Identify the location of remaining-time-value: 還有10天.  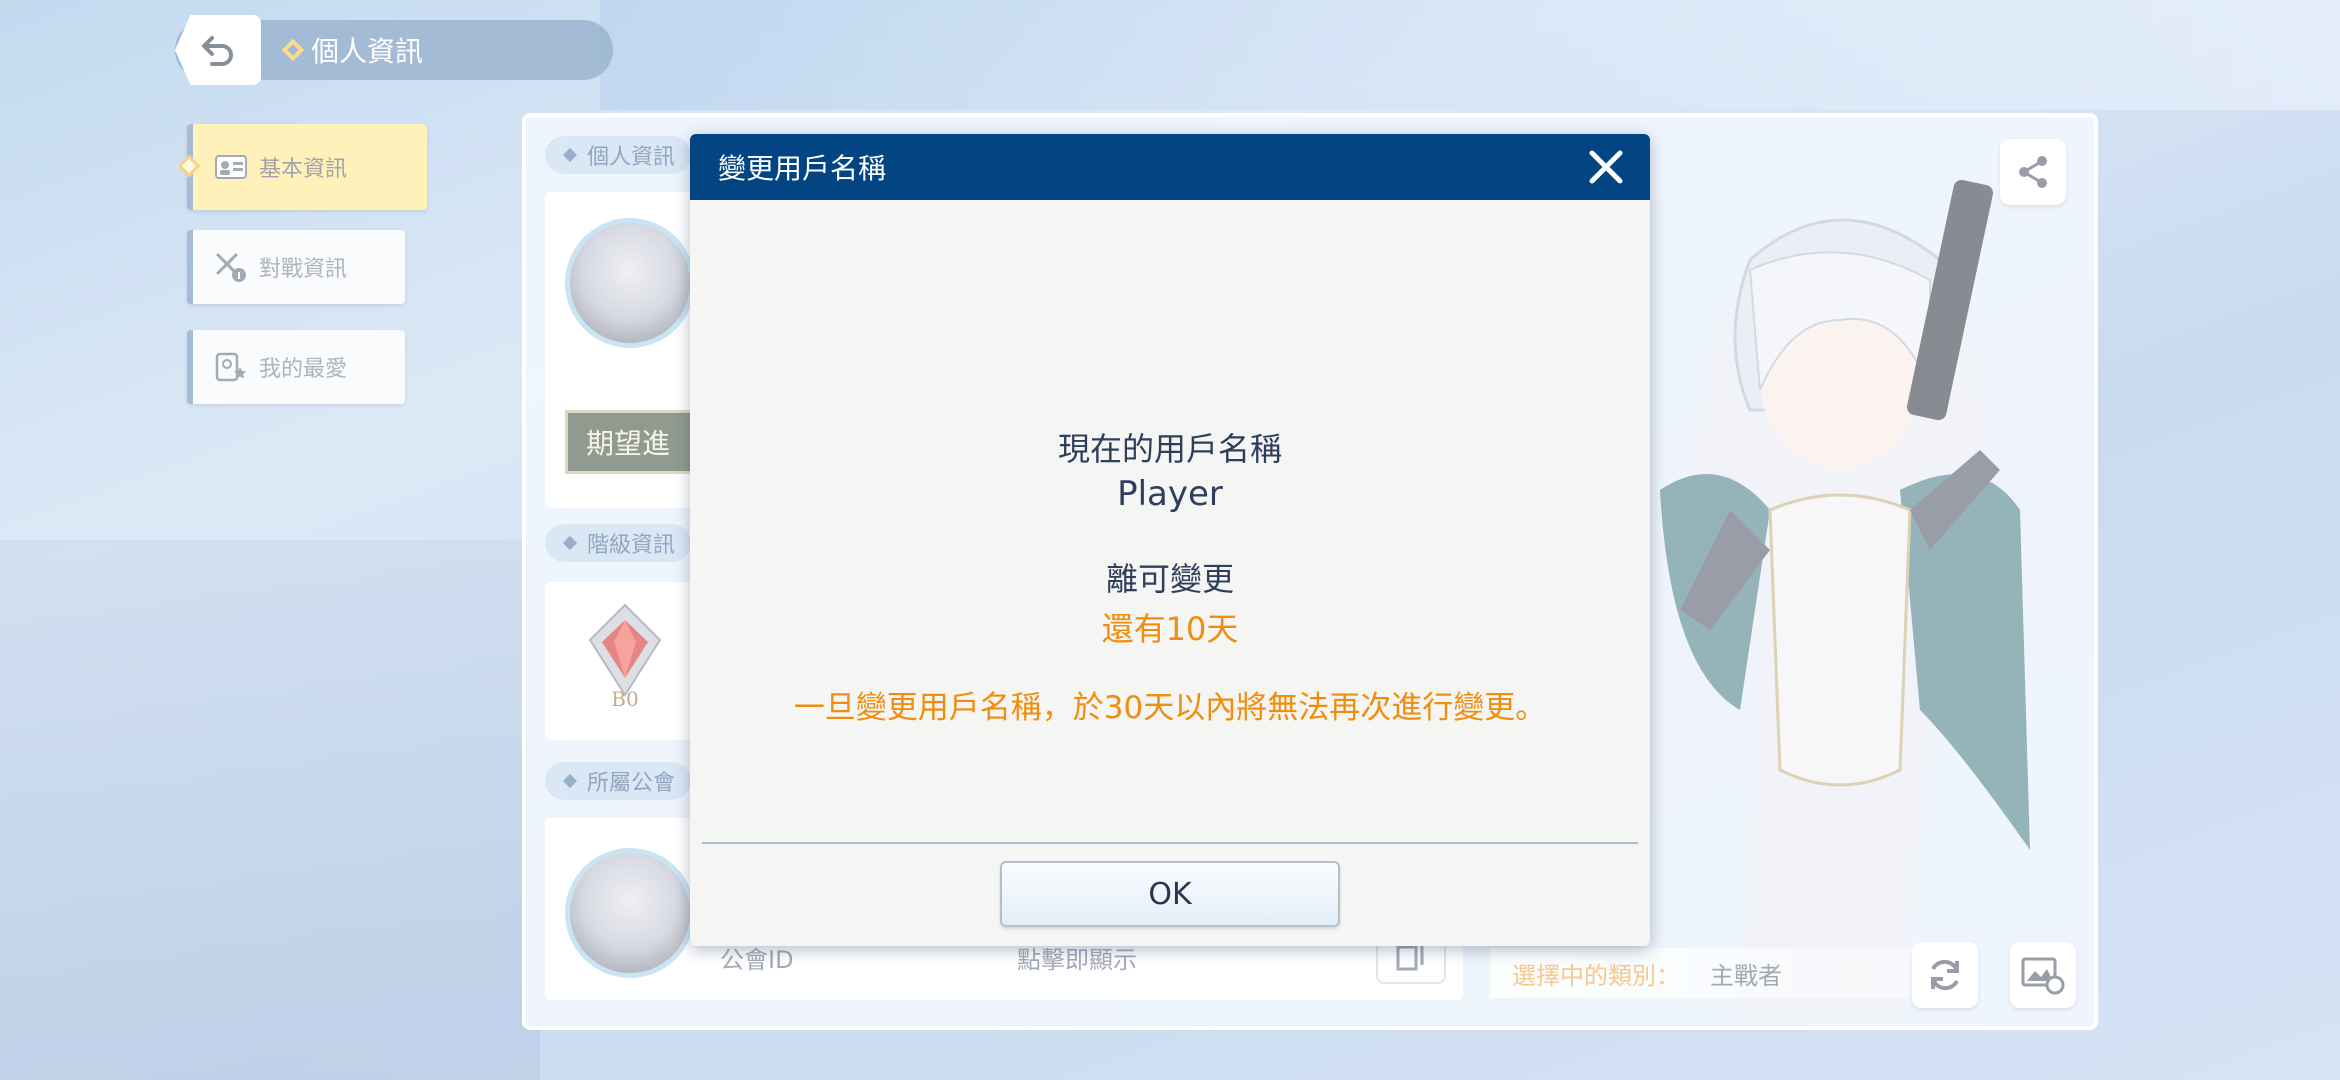
(1170, 629).